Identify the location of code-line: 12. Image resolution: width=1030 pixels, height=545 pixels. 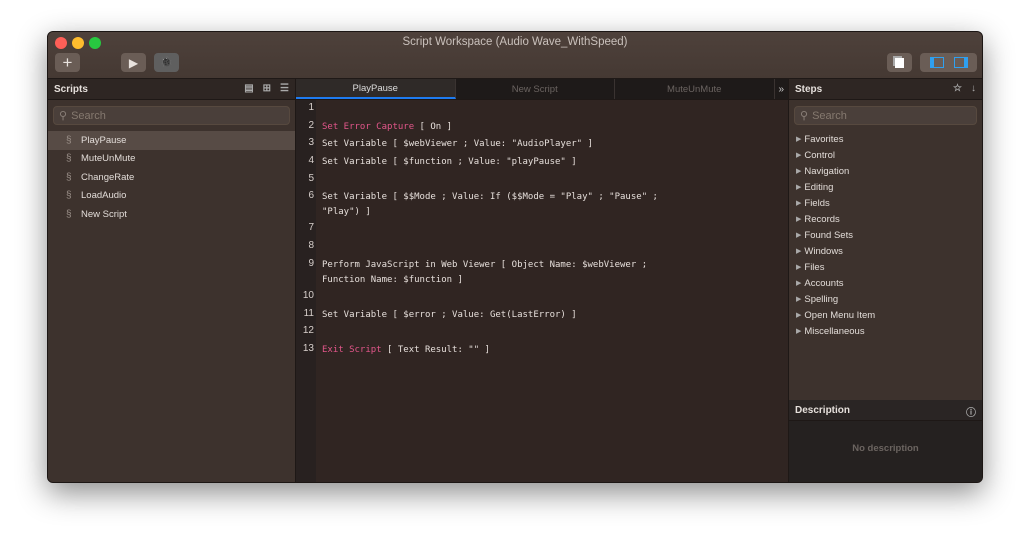
(542, 332).